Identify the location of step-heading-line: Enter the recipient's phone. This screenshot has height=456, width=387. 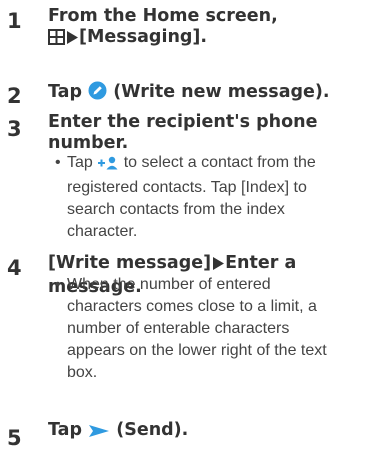
(183, 122).